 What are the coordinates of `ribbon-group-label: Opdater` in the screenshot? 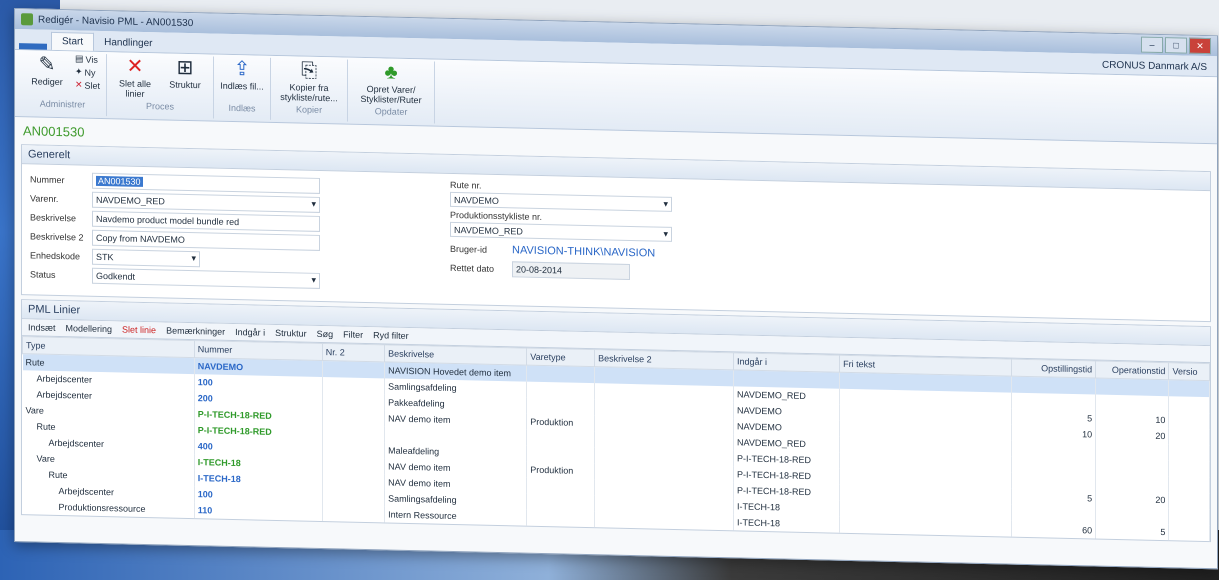 It's located at (391, 111).